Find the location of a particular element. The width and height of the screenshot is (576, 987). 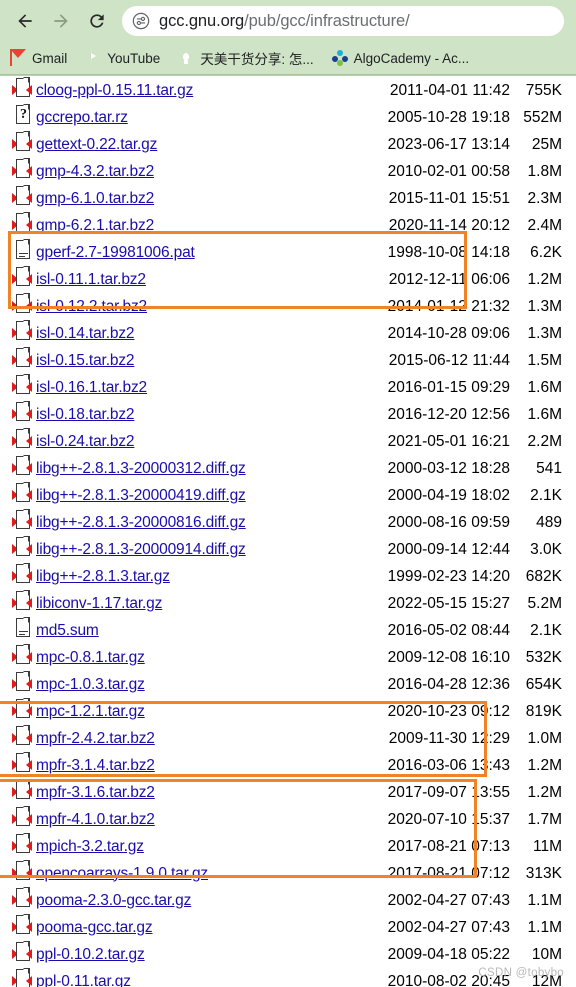

file-name-cell: libg++-2.8.1.3-20000816.diff.gz is located at coordinates (183, 522).